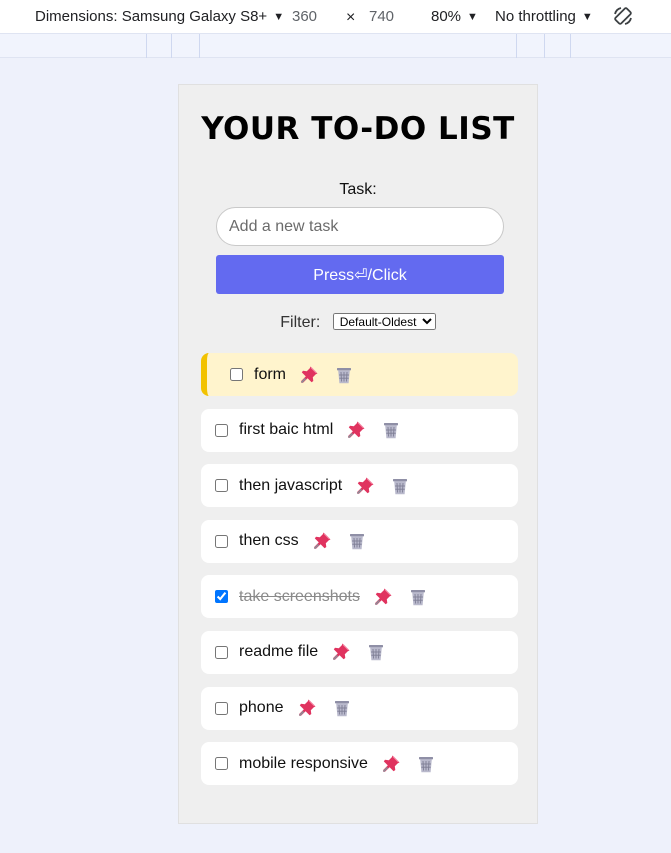 The height and width of the screenshot is (853, 671). I want to click on filter-select: Default-Oldest, so click(384, 321).